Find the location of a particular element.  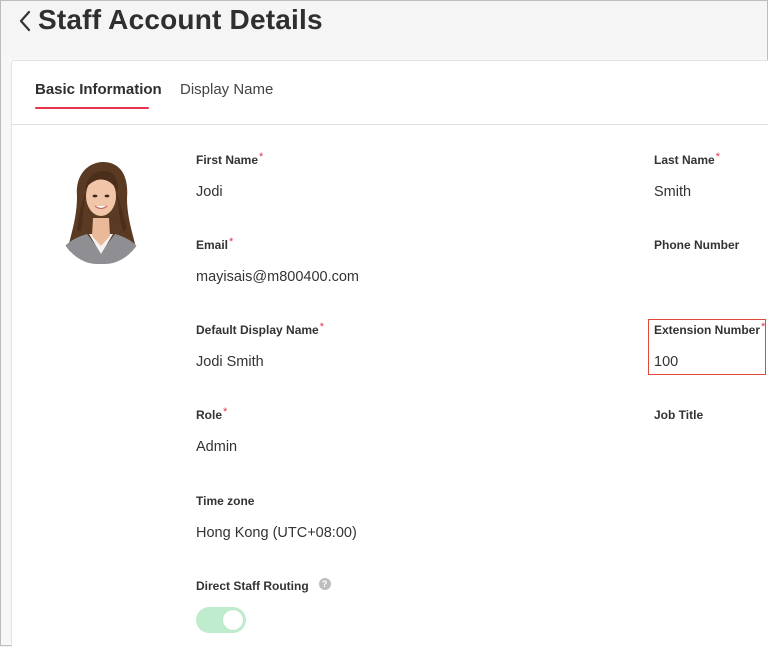

time-zone-field: Time zone Hong Kong (UTC+08:00) is located at coordinates (276, 518).